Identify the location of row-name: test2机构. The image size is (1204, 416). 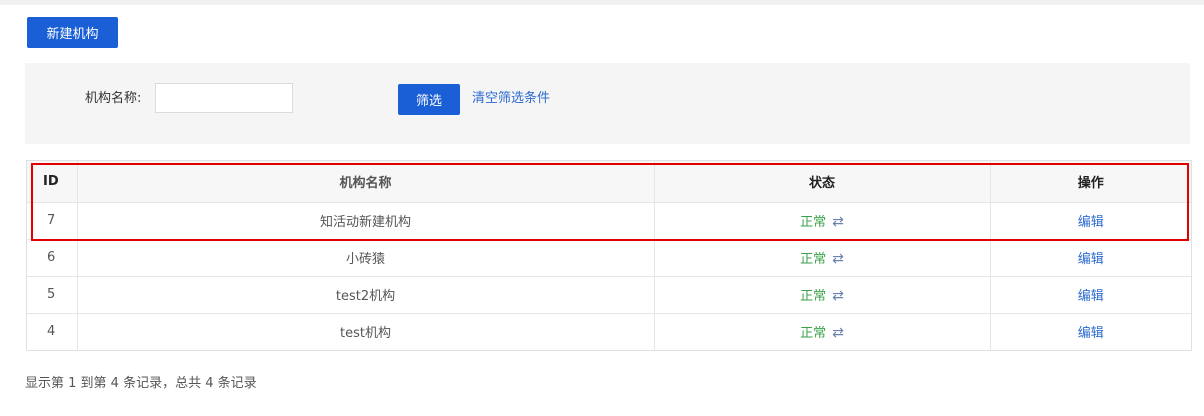
(366, 295).